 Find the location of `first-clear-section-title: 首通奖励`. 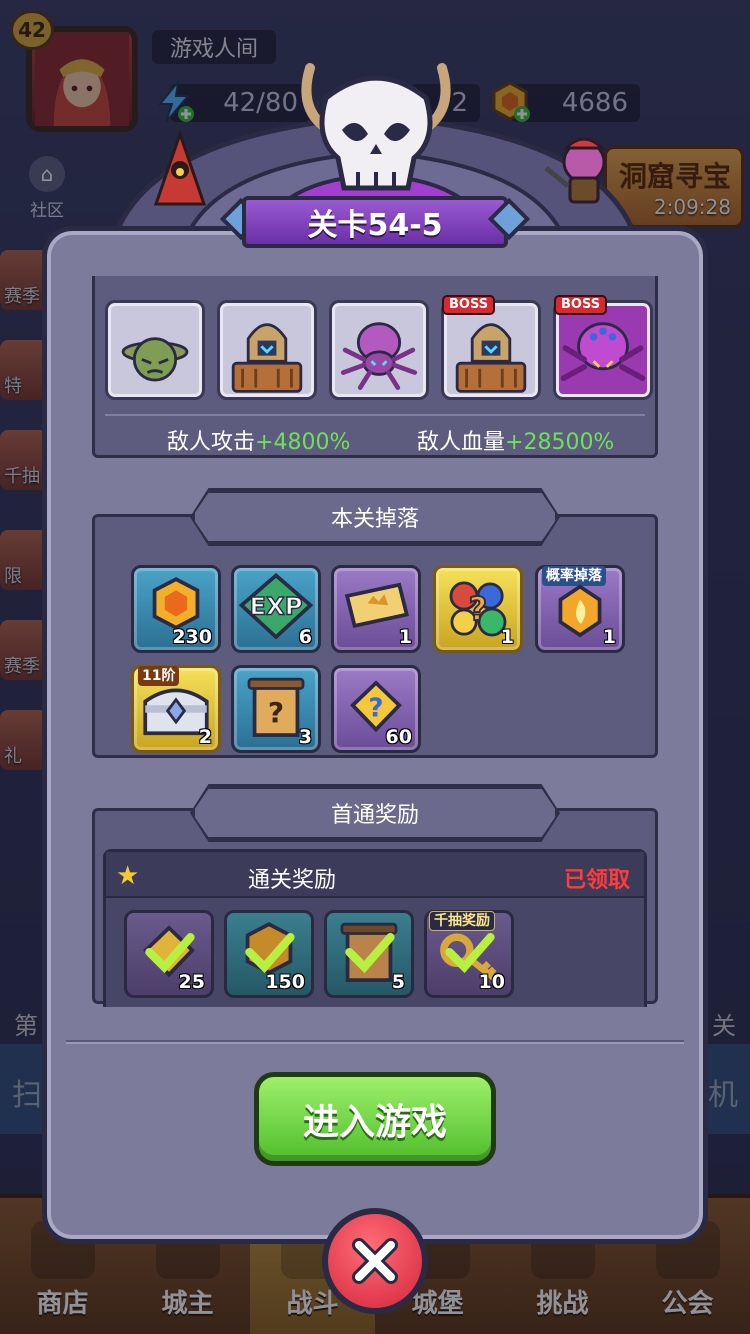

first-clear-section-title: 首通奖励 is located at coordinates (375, 813).